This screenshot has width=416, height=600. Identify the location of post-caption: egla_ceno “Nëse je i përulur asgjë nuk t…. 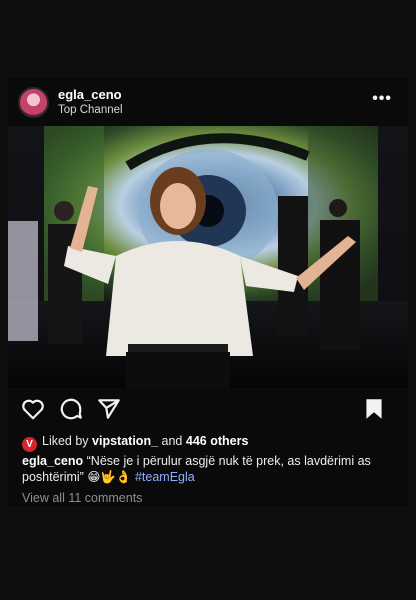
(209, 469).